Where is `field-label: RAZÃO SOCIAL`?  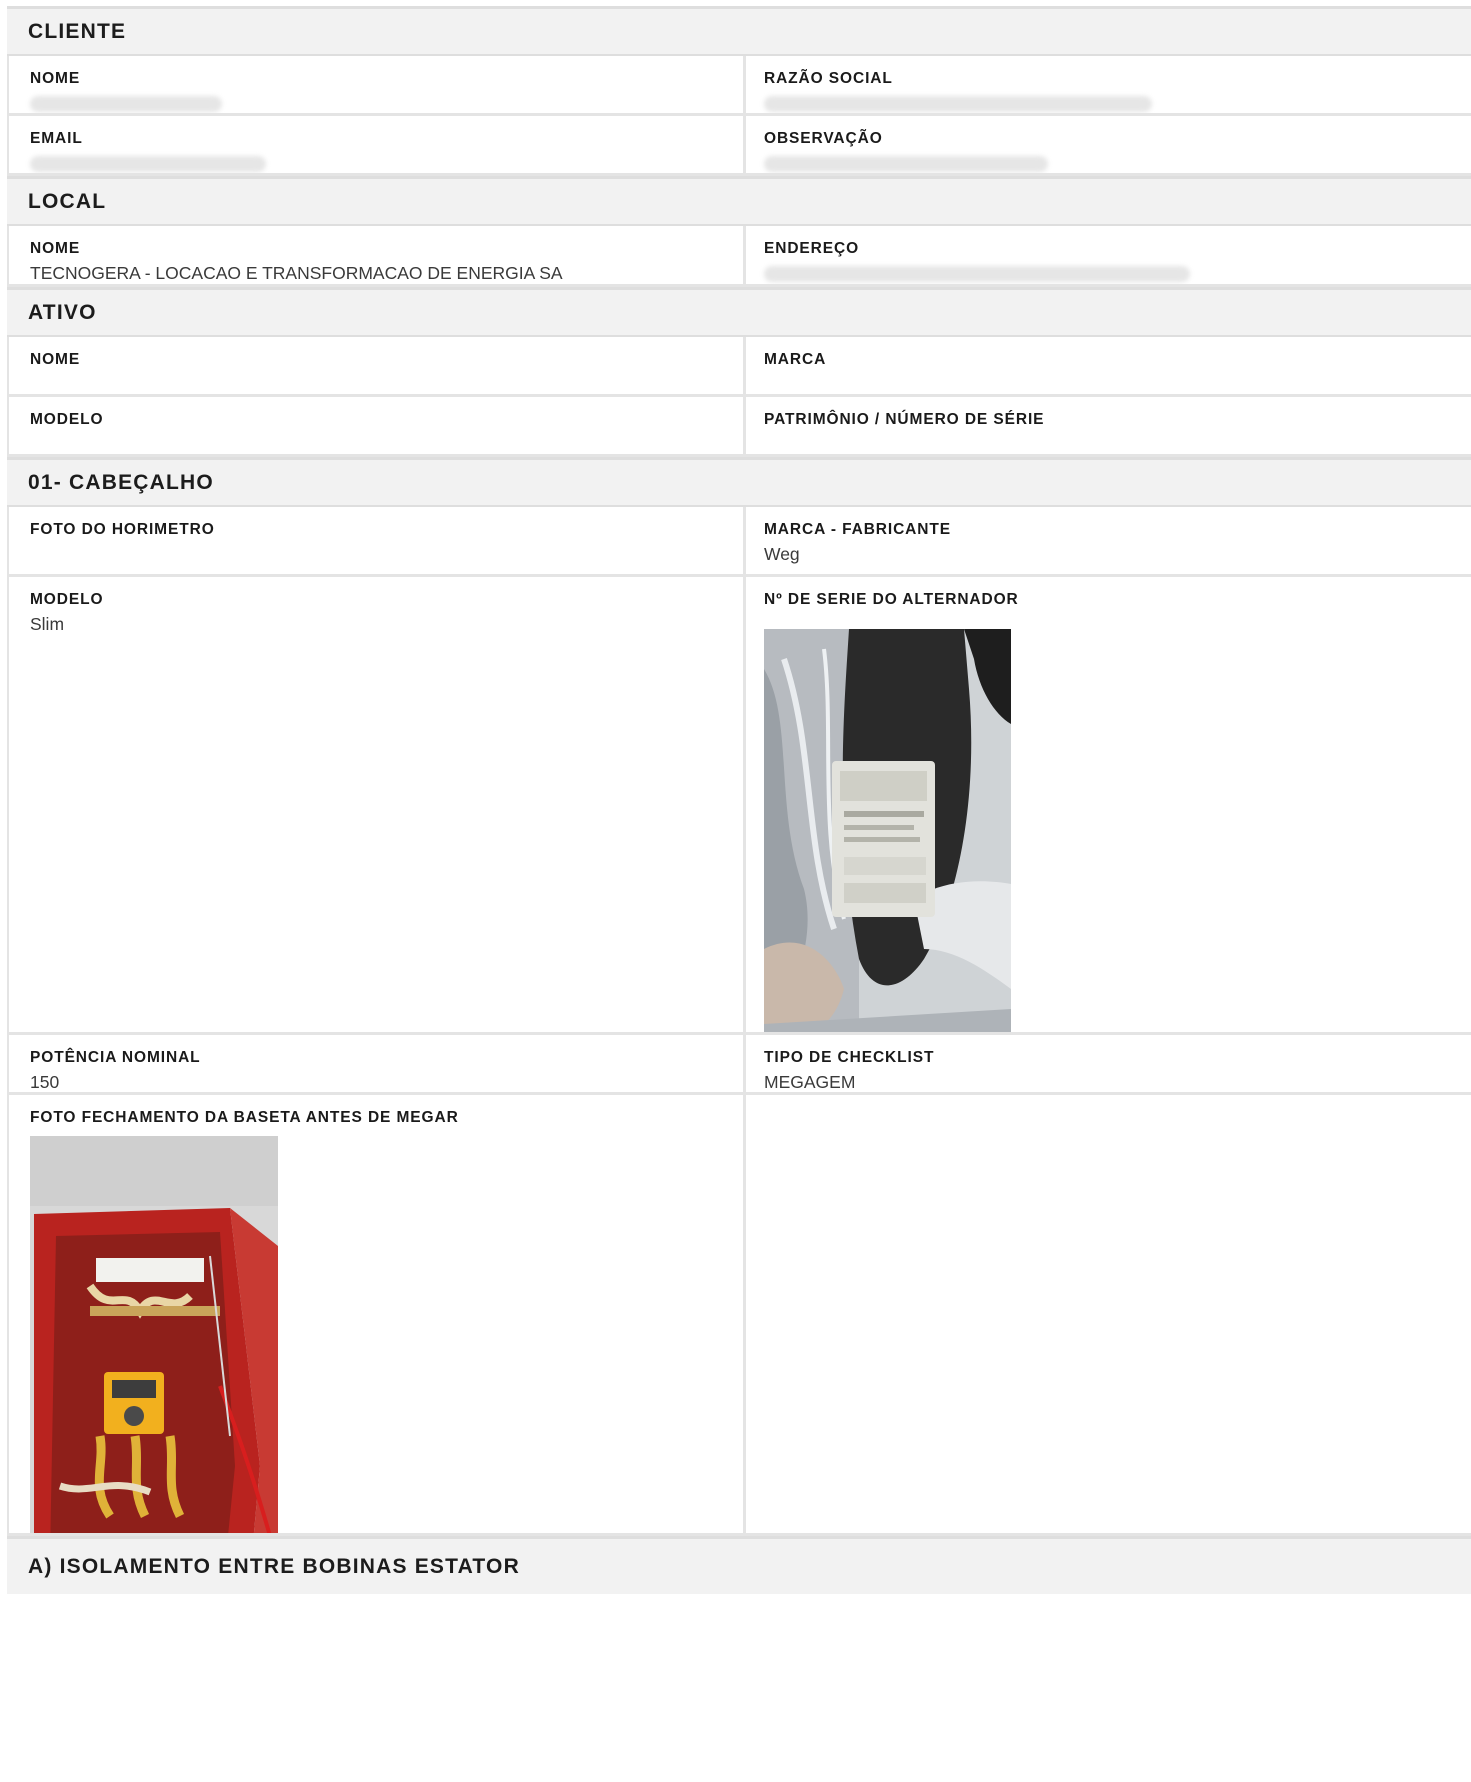 field-label: RAZÃO SOCIAL is located at coordinates (828, 78).